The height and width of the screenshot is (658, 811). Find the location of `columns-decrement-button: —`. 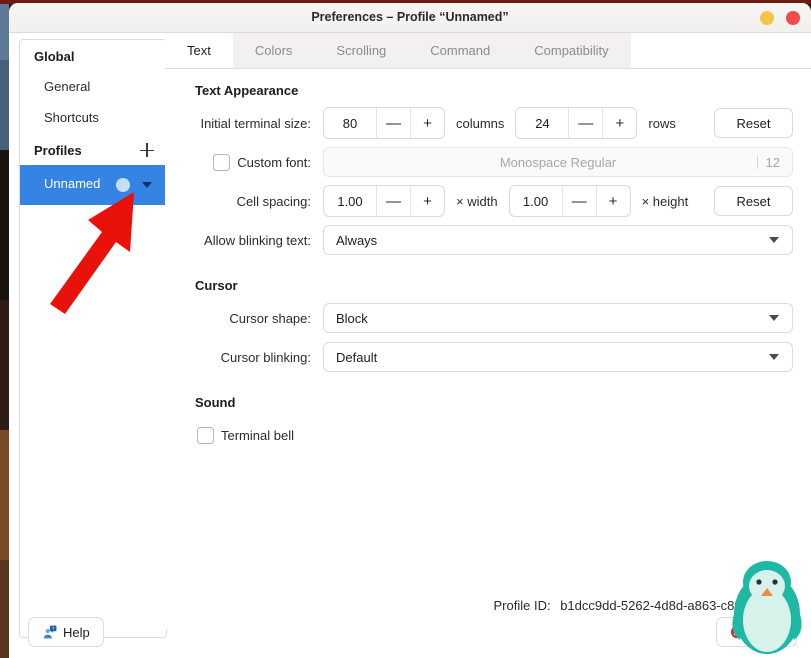

columns-decrement-button: — is located at coordinates (393, 123).